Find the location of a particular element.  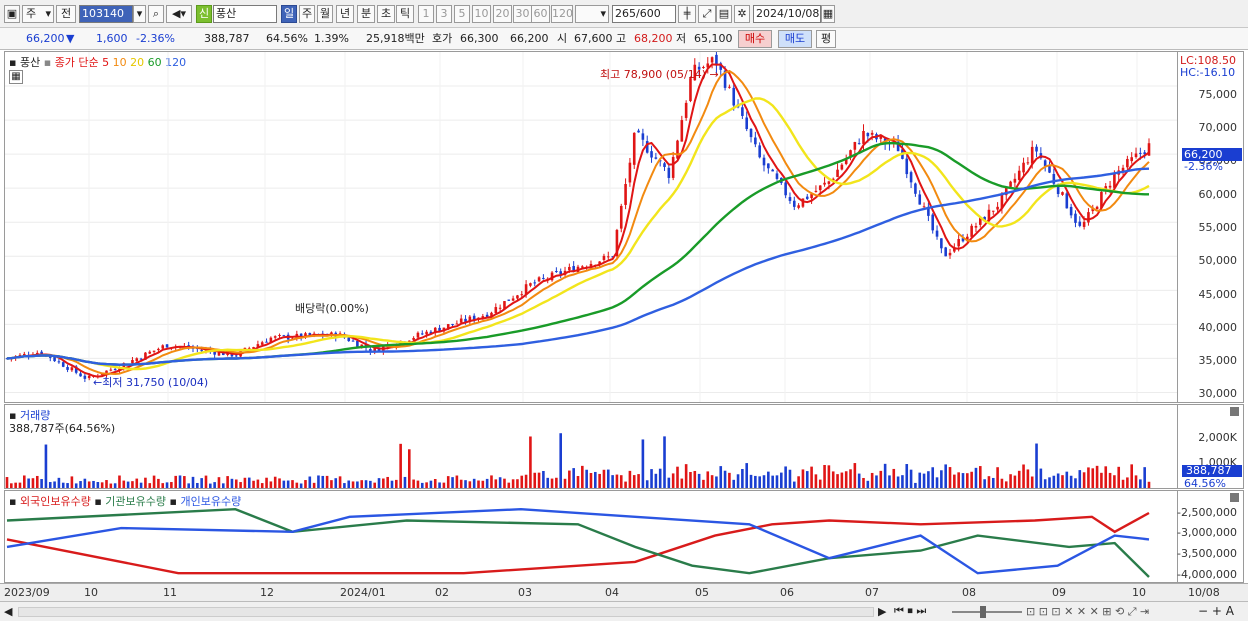

min-10-button: 10 is located at coordinates (481, 14).